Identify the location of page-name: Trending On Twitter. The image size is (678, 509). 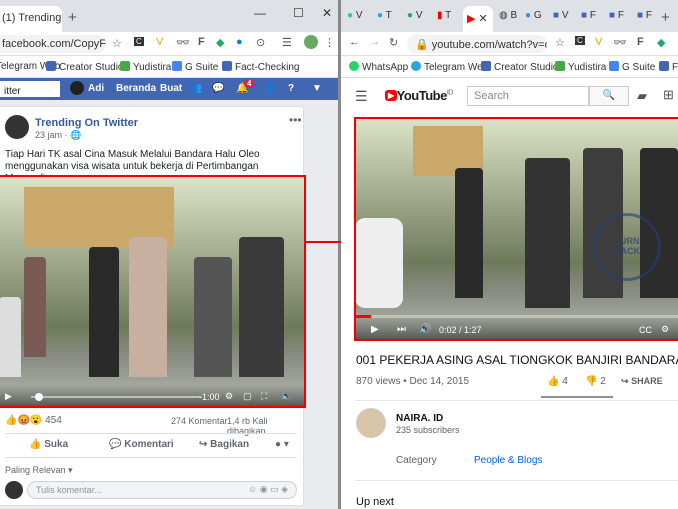
(86, 123).